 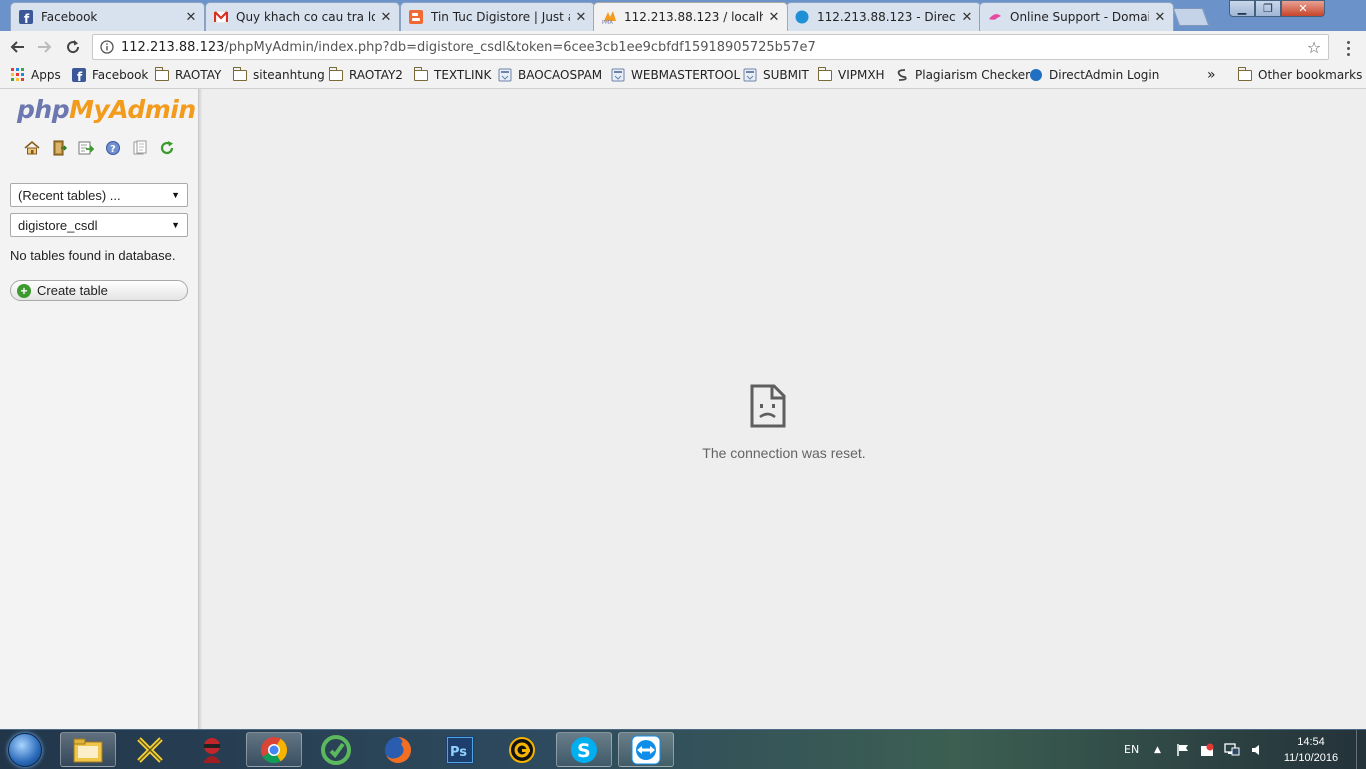 What do you see at coordinates (607, 22) in the screenshot?
I see `svg-text: PMA` at bounding box center [607, 22].